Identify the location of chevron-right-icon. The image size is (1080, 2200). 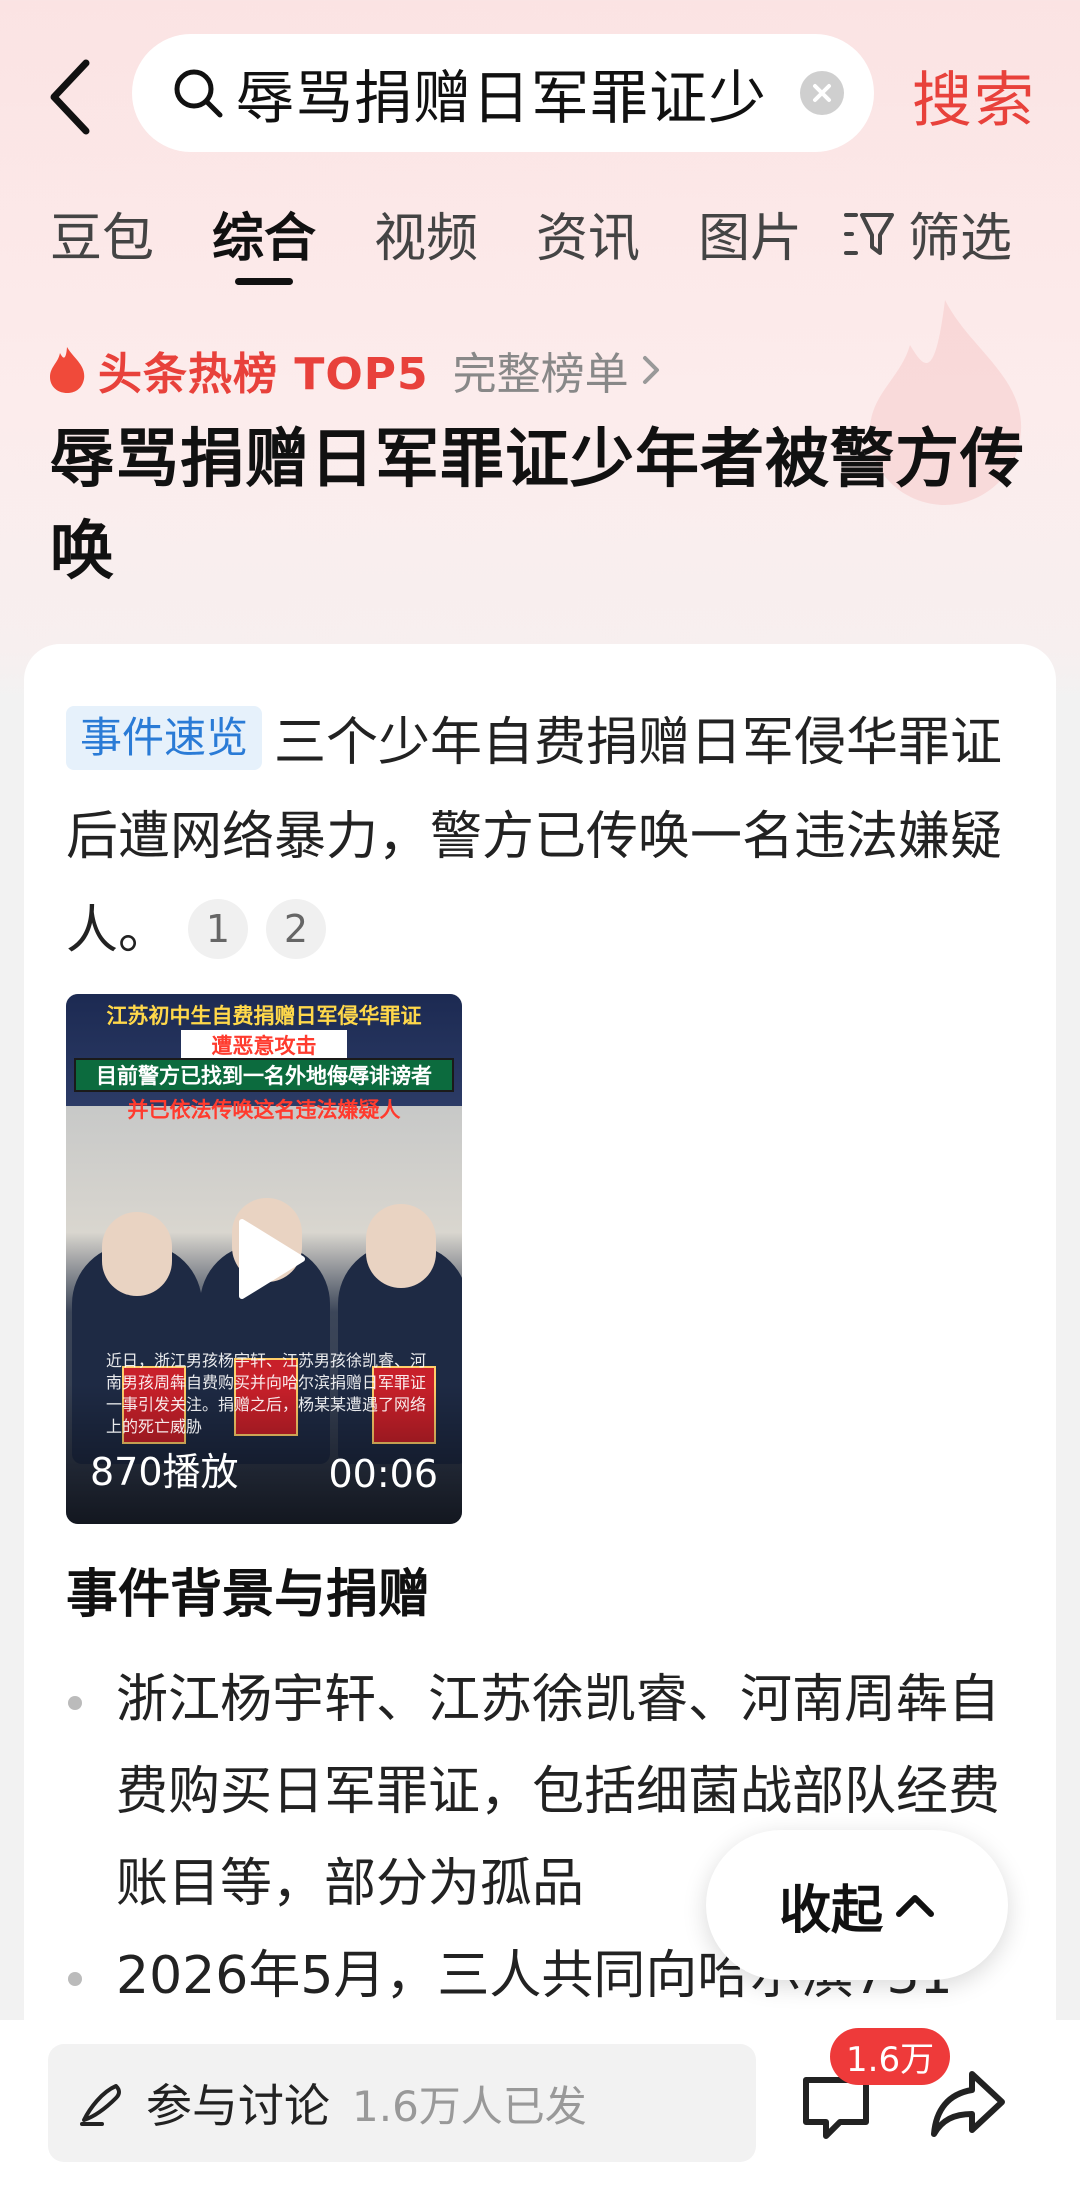
(650, 370).